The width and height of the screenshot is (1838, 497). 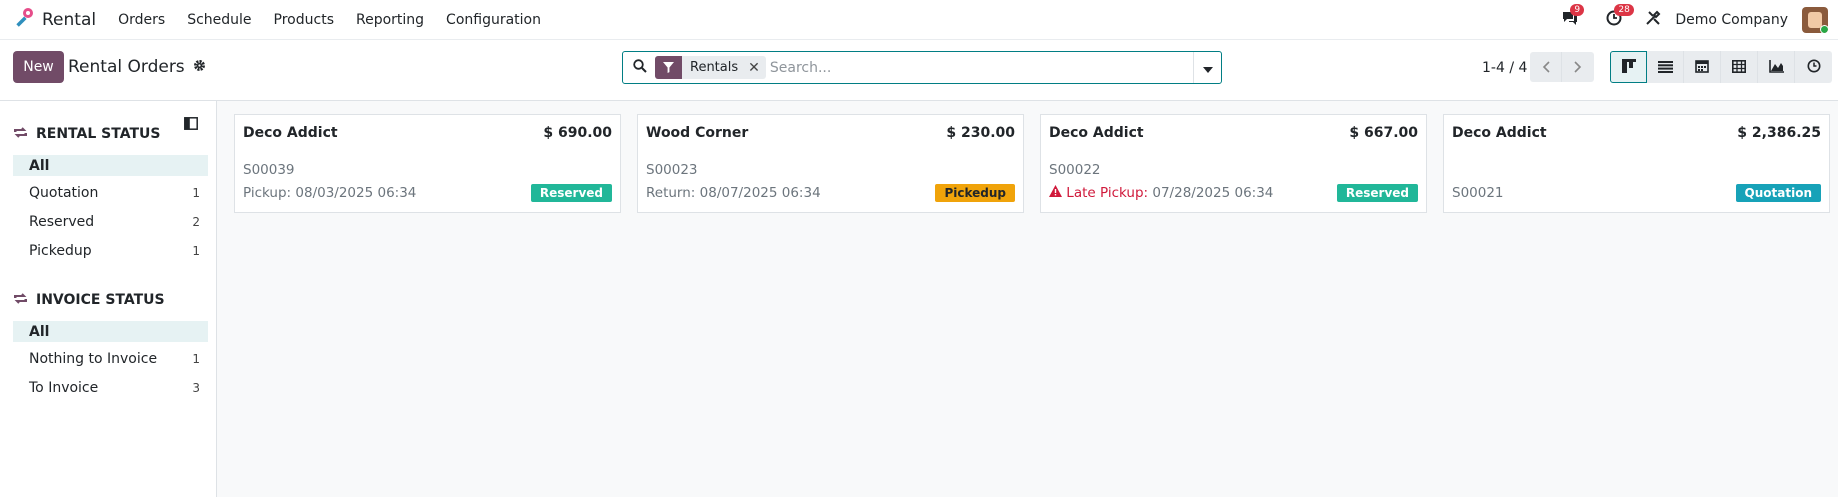 I want to click on area-chart-icon, so click(x=1776, y=67).